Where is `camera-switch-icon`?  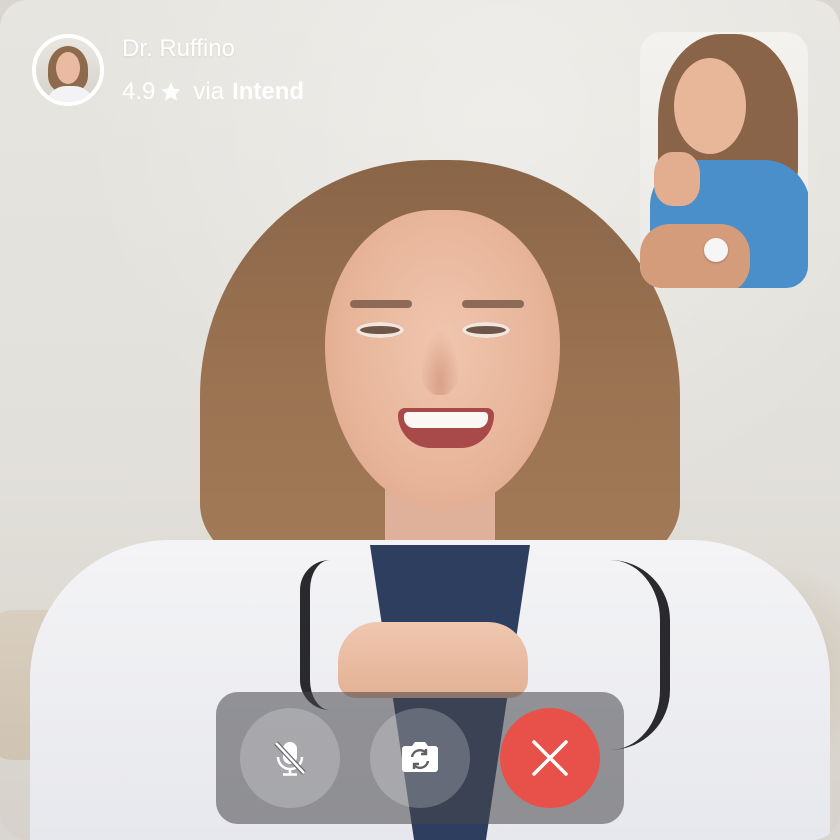
camera-switch-icon is located at coordinates (420, 757).